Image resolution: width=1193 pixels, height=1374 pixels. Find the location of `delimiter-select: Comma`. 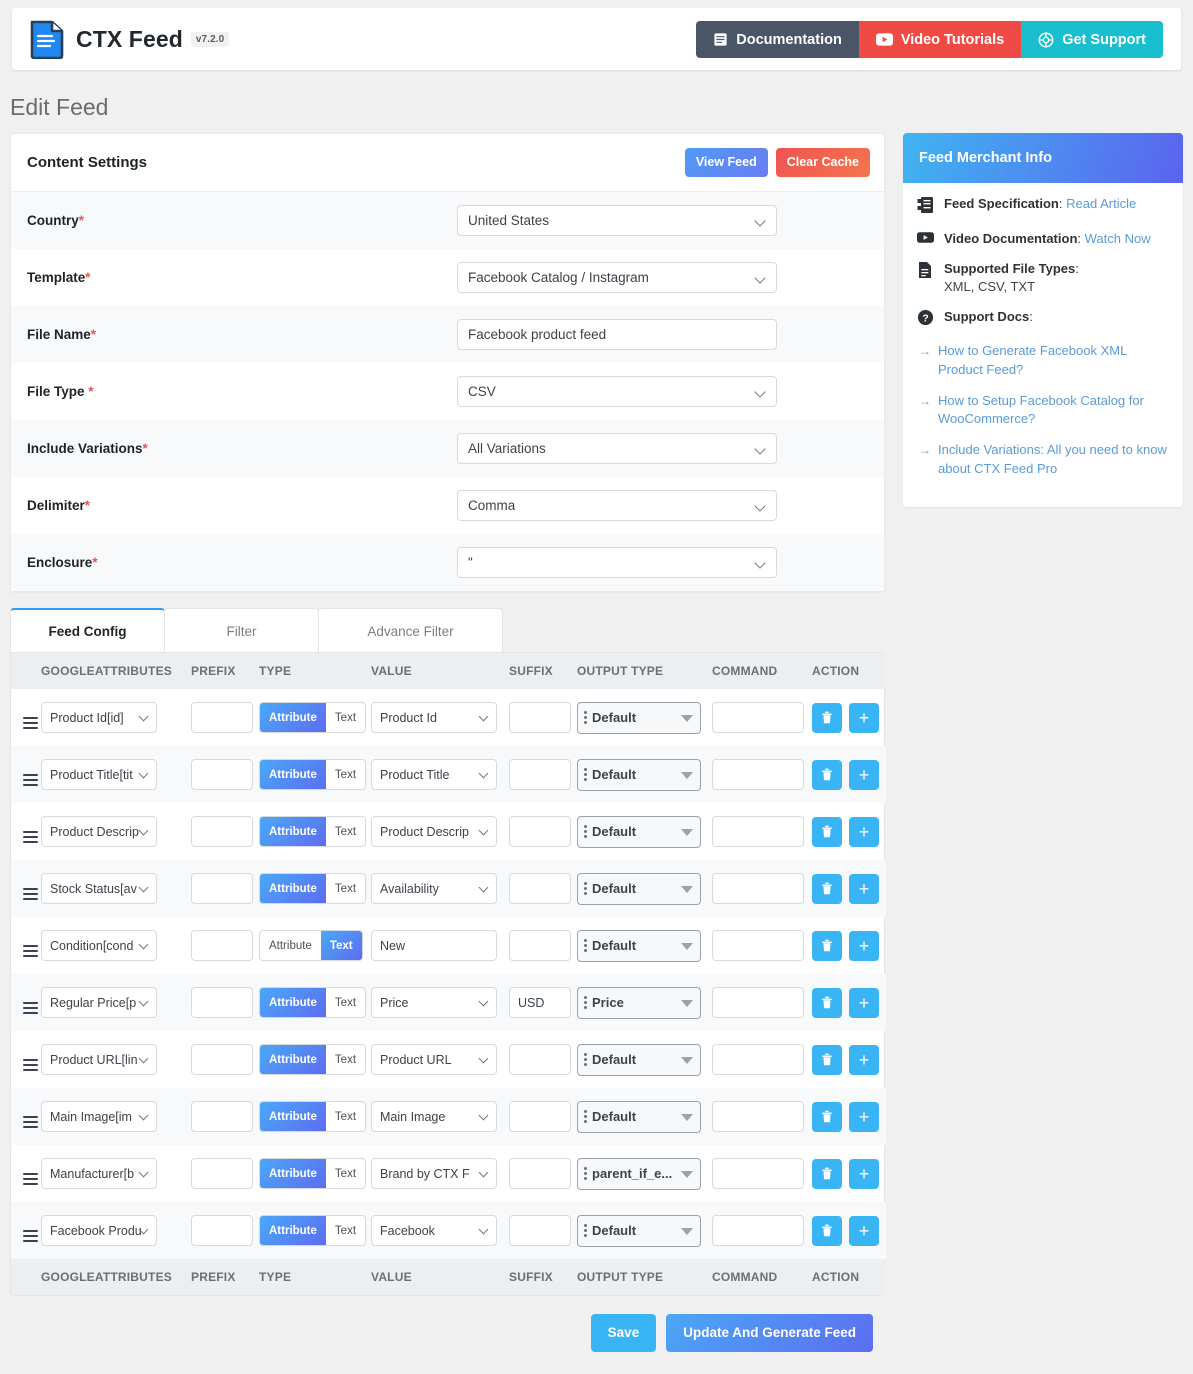

delimiter-select: Comma is located at coordinates (617, 505).